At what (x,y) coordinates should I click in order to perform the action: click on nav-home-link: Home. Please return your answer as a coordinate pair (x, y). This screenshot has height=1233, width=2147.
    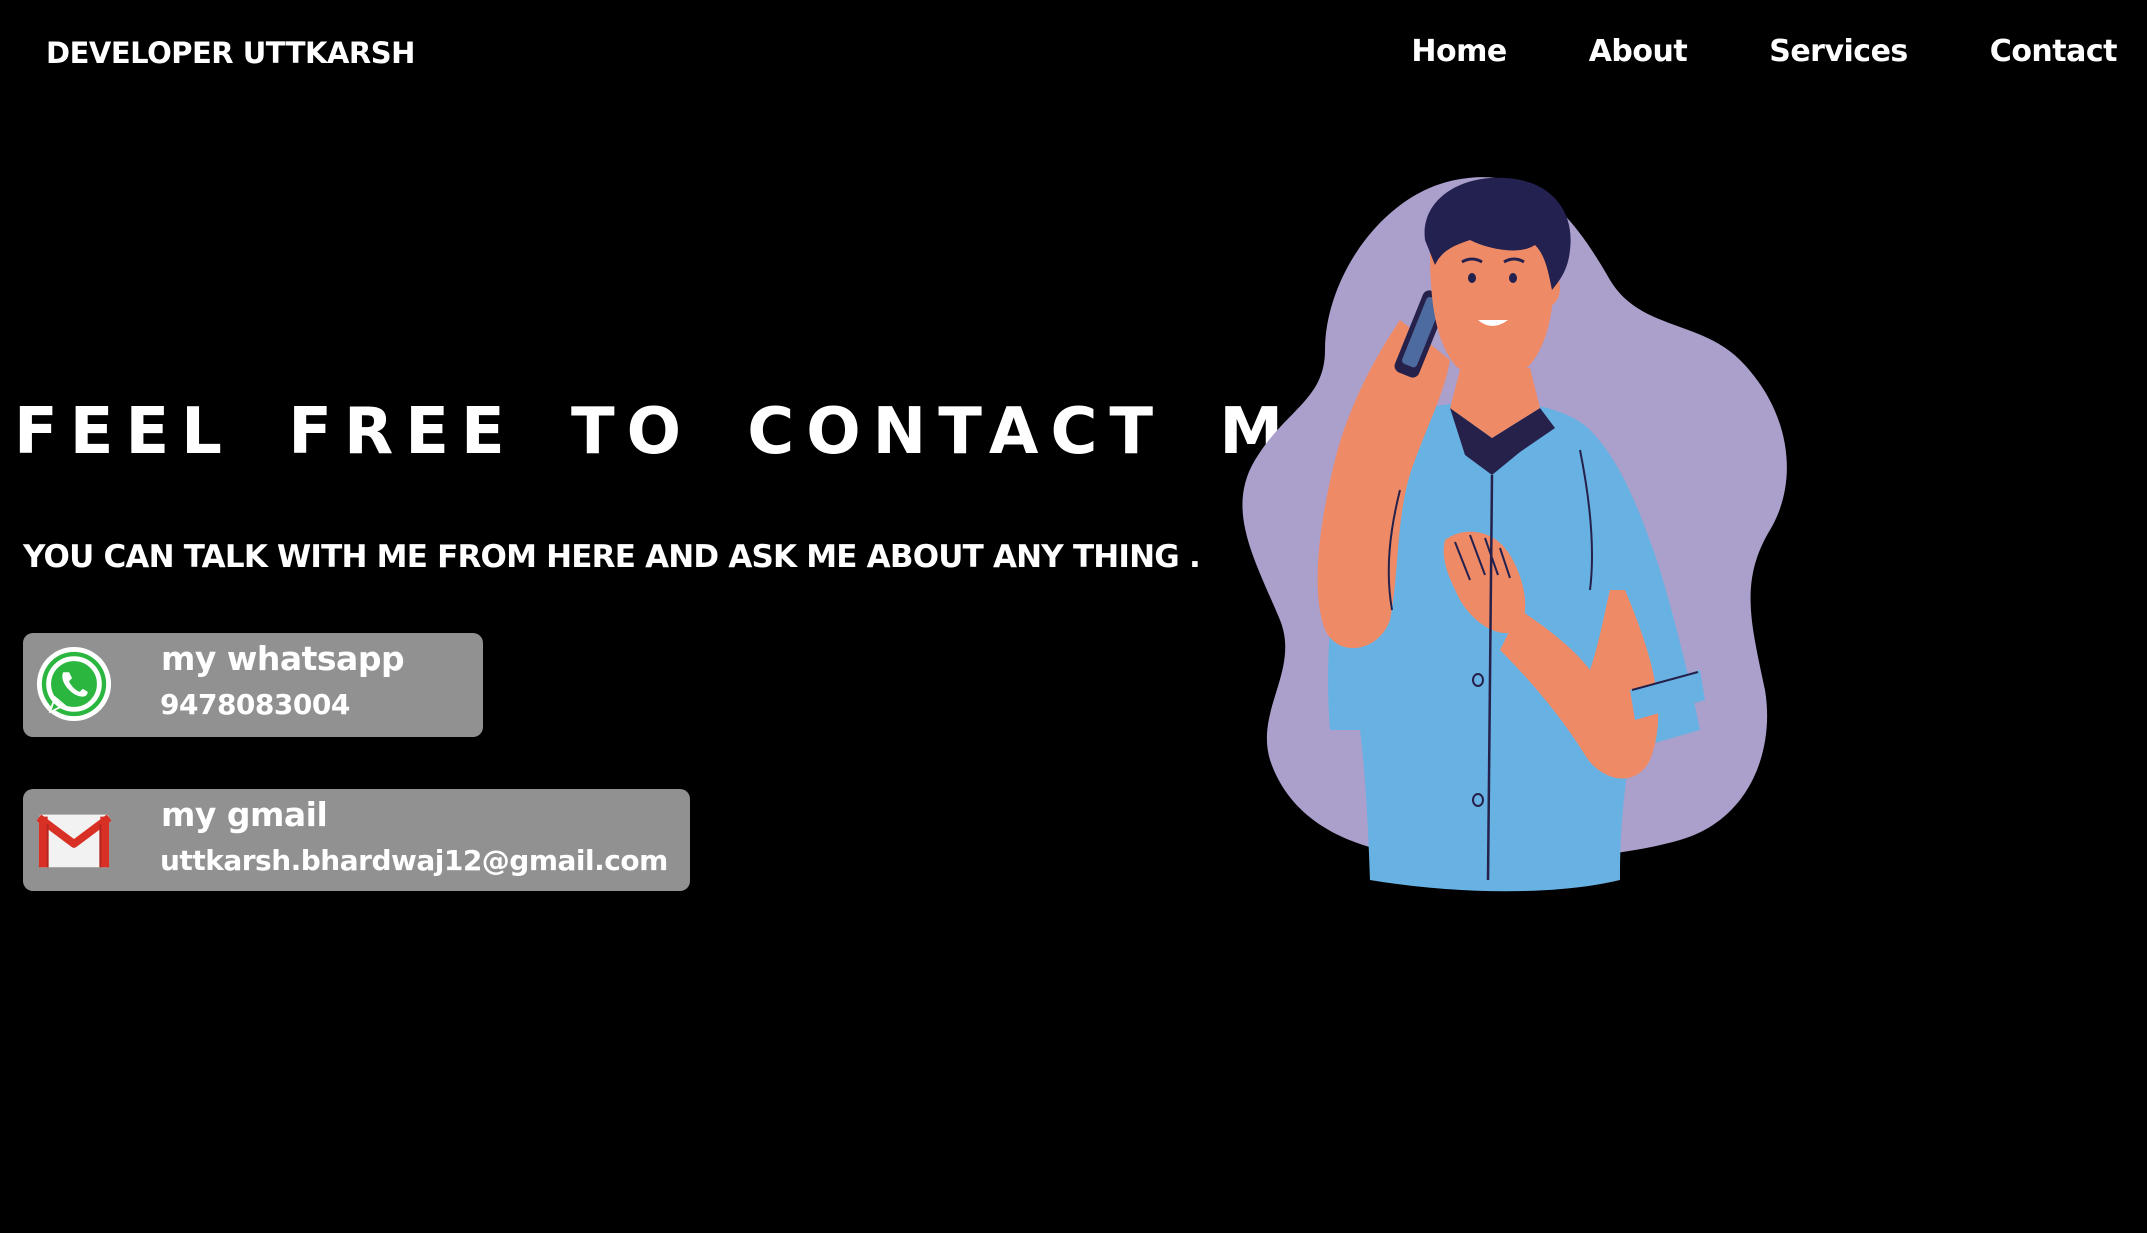
    Looking at the image, I should click on (1459, 51).